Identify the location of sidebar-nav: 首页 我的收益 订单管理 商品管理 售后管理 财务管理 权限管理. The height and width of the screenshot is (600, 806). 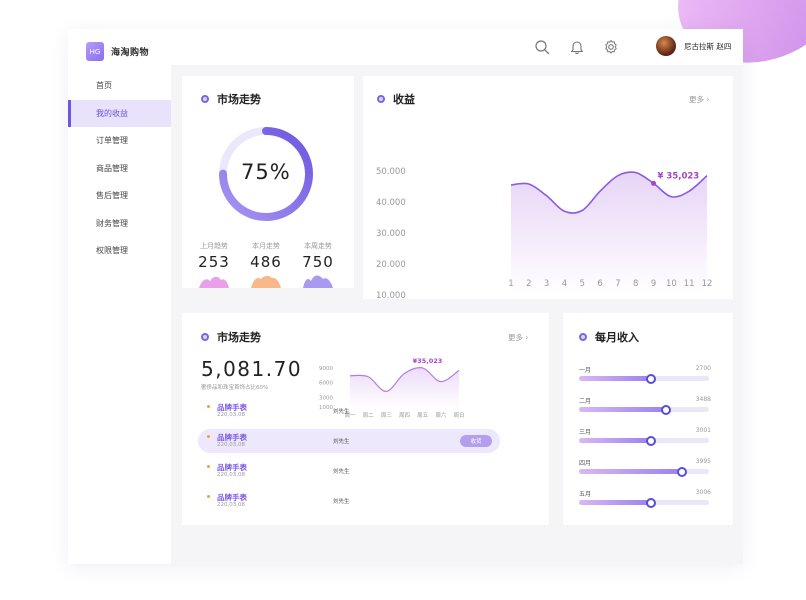
(119, 168).